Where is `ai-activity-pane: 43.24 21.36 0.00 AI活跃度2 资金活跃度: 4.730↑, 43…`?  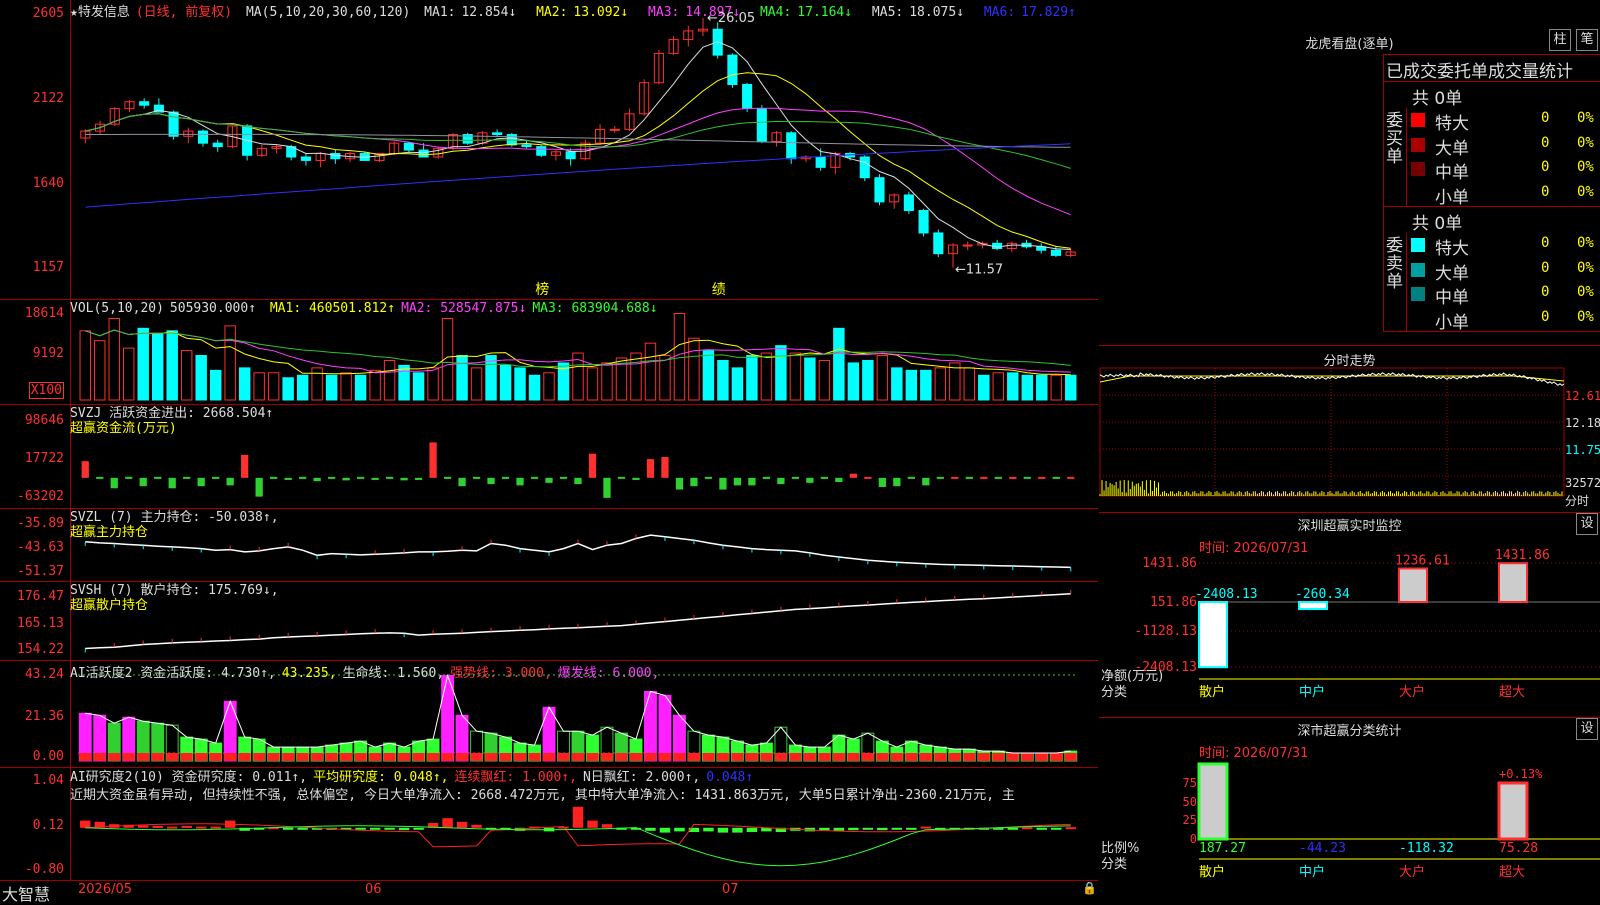
ai-activity-pane: 43.24 21.36 0.00 AI活跃度2 资金活跃度: 4.730↑, 43… is located at coordinates (549, 714).